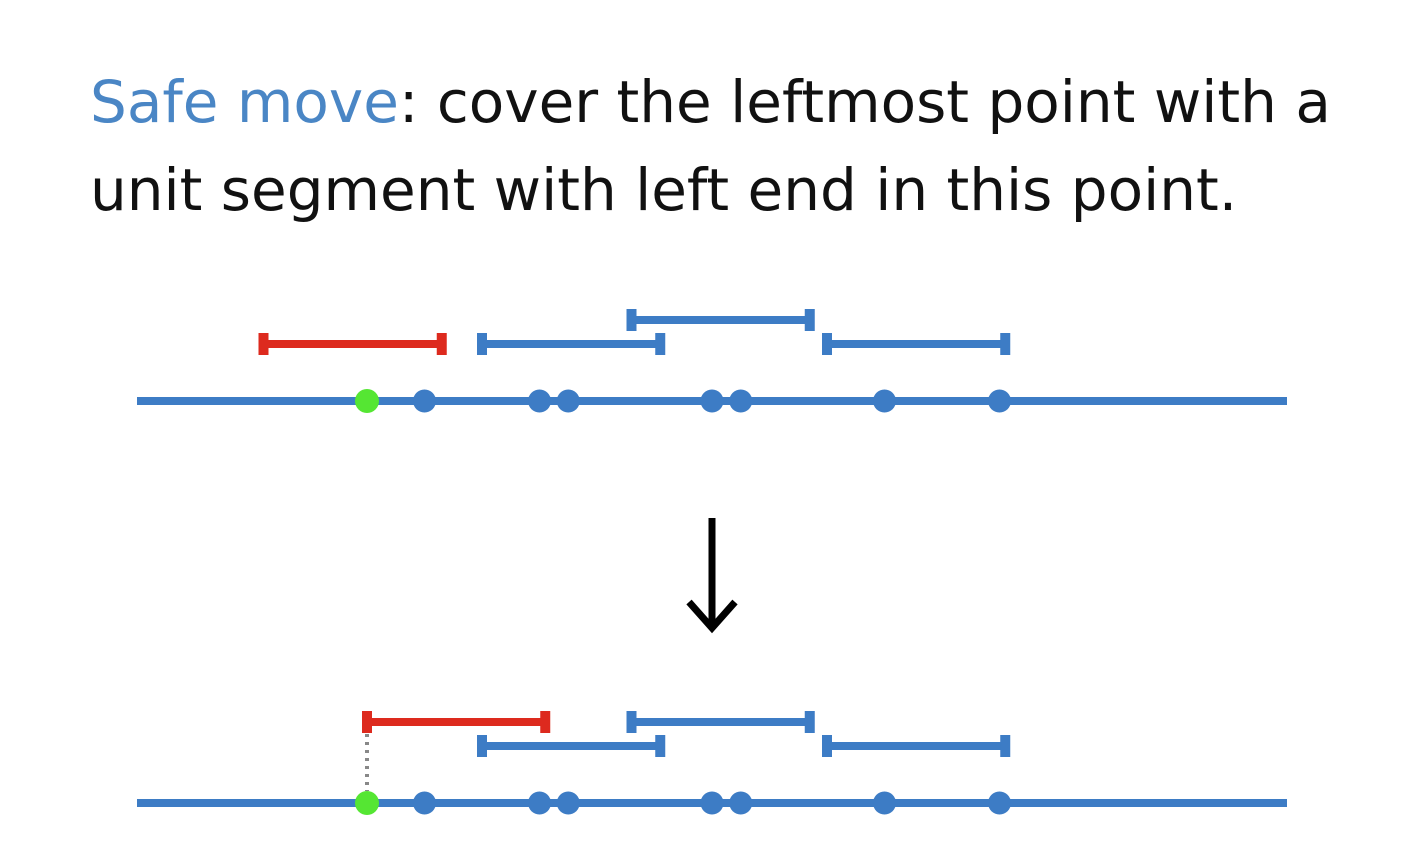 The width and height of the screenshot is (1428, 868). Describe the element at coordinates (712, 576) in the screenshot. I see `down-arrow-icon` at that location.